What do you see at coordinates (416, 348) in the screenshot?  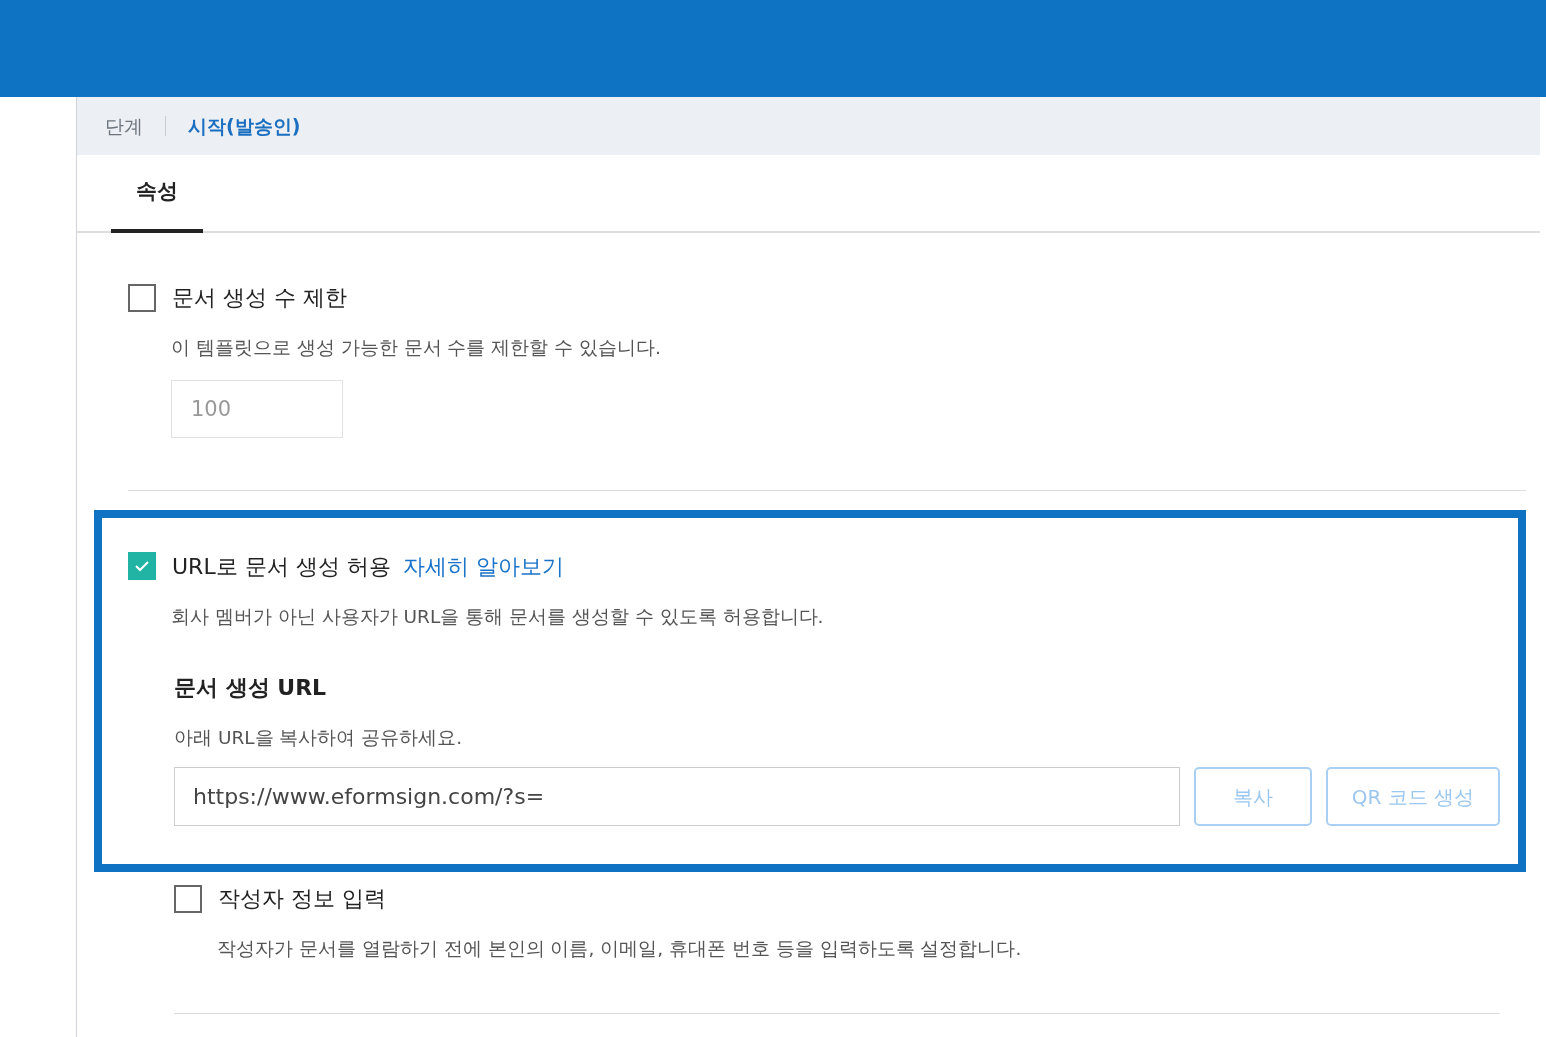 I see `option-description: 이 템플릿으로 생성 가능한 문서 수를 제한할 수 있습니다.` at bounding box center [416, 348].